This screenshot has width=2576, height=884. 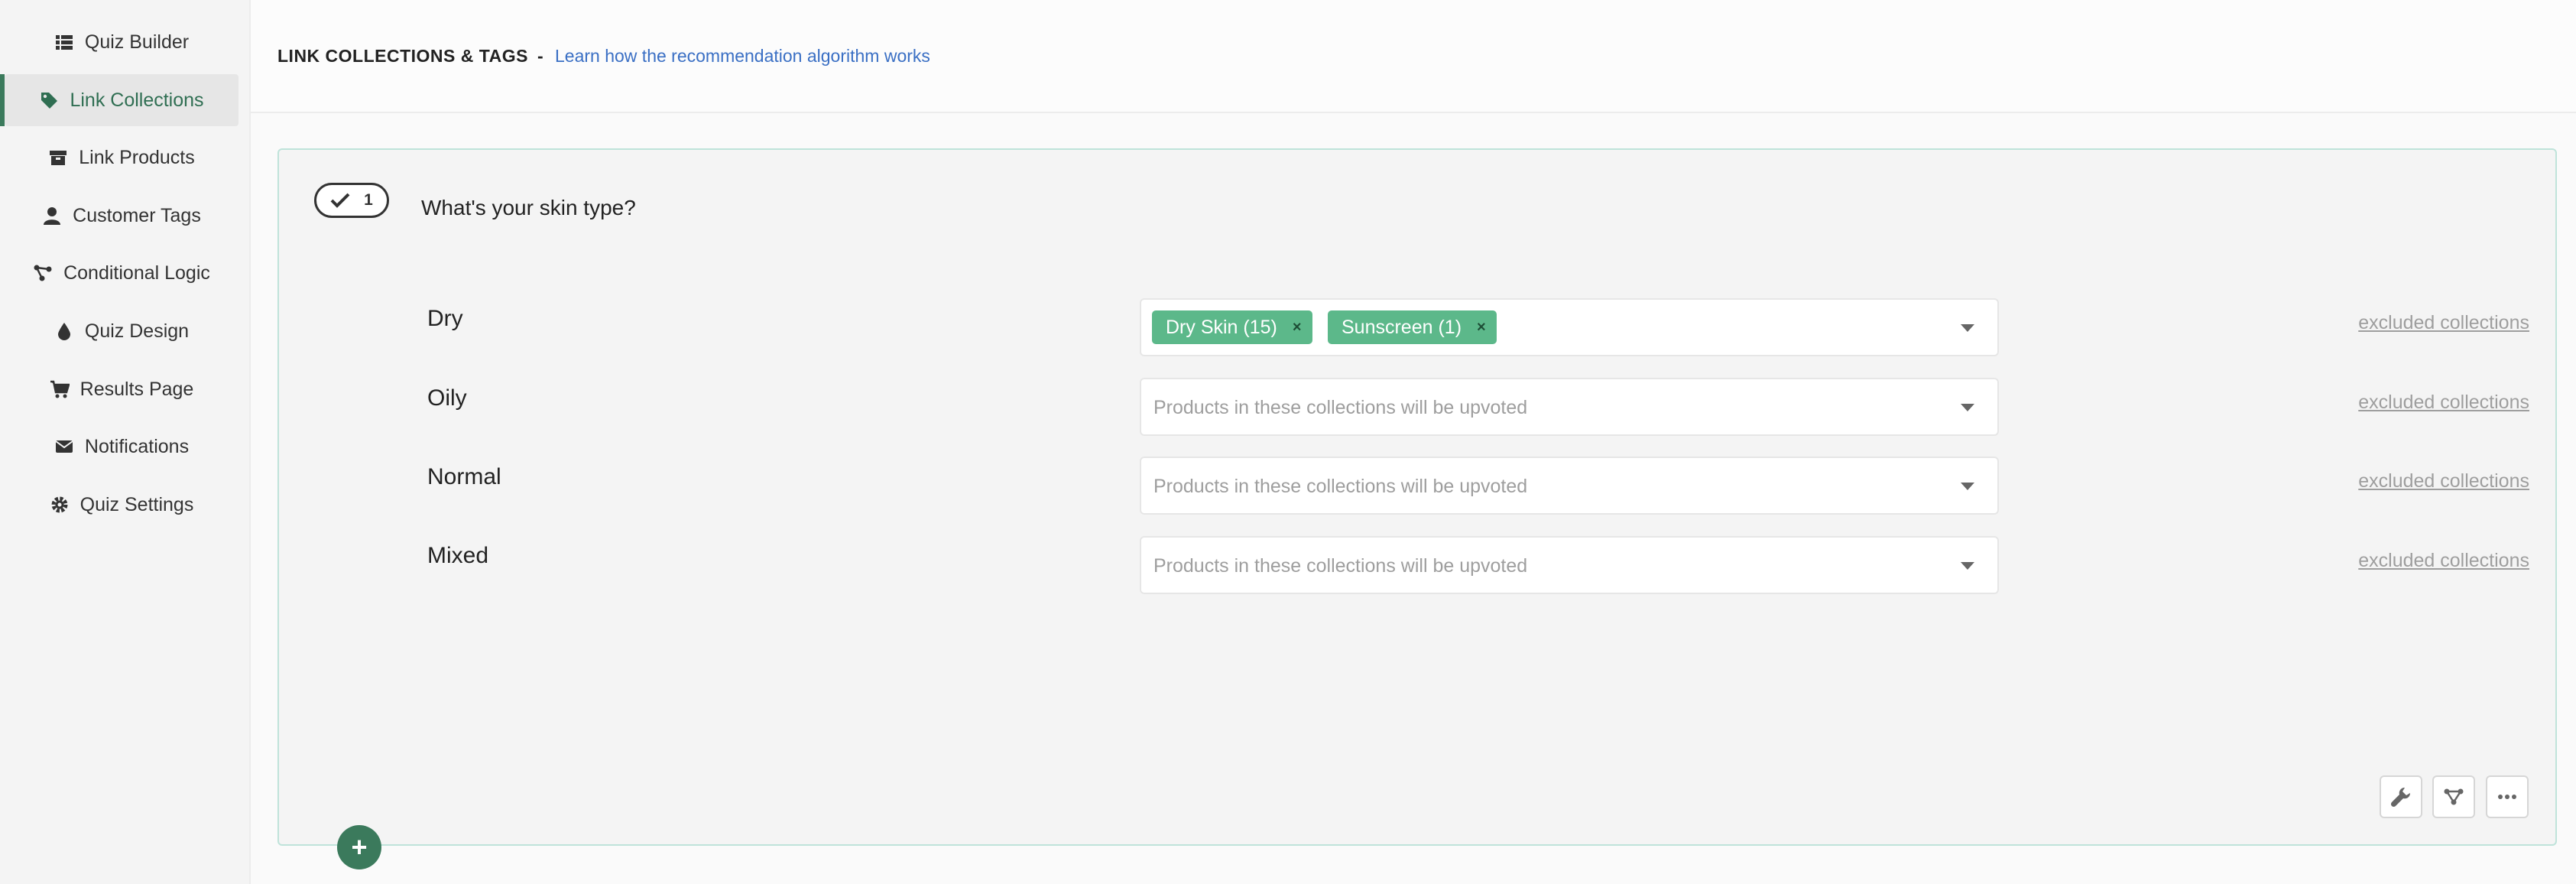 I want to click on collections-select-dry: Dry Skin (15) × Sunscreen (1) ×, so click(x=1569, y=327).